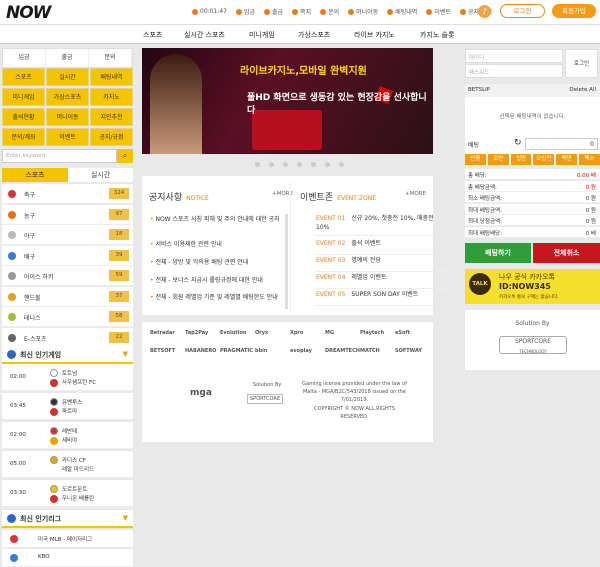  What do you see at coordinates (514, 71) in the screenshot?
I see `password-input: 패스워드` at bounding box center [514, 71].